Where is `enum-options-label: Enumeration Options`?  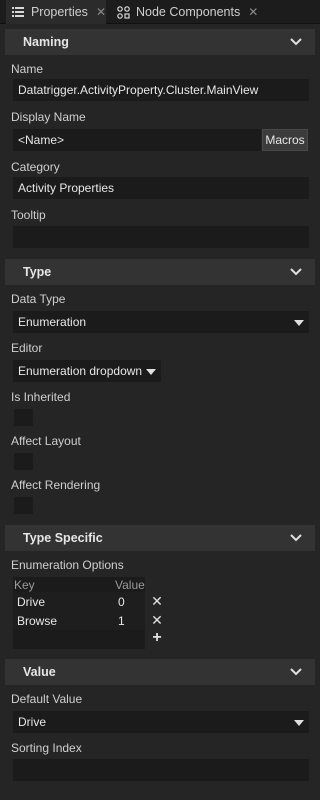 enum-options-label: Enumeration Options is located at coordinates (67, 565).